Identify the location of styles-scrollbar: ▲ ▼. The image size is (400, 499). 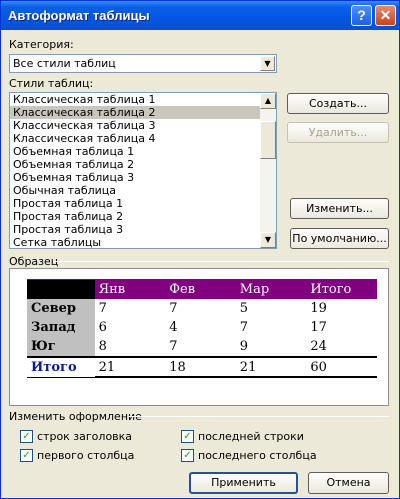
(268, 170).